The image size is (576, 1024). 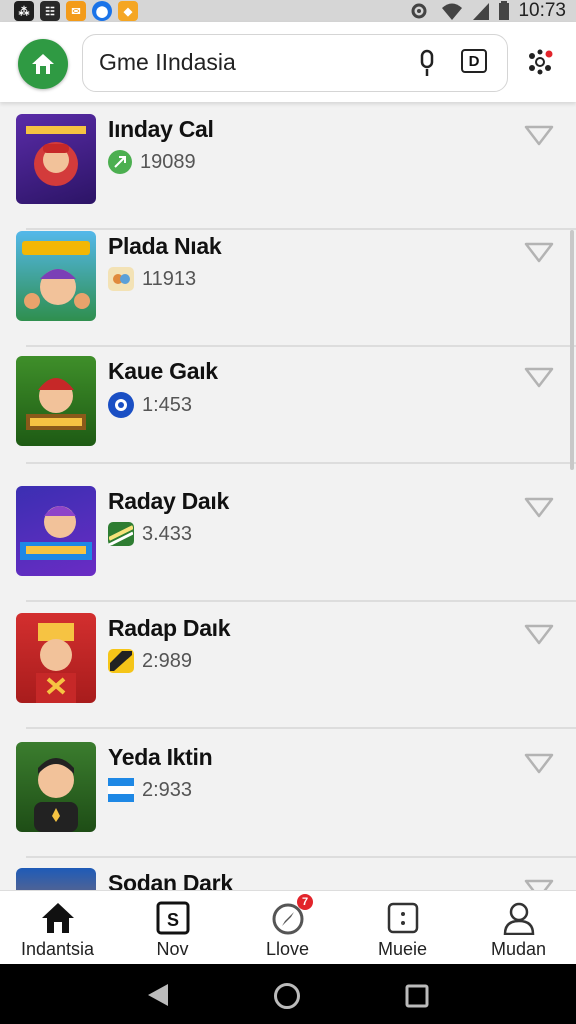 I want to click on nav-item-mudan: Mudan, so click(x=518, y=928).